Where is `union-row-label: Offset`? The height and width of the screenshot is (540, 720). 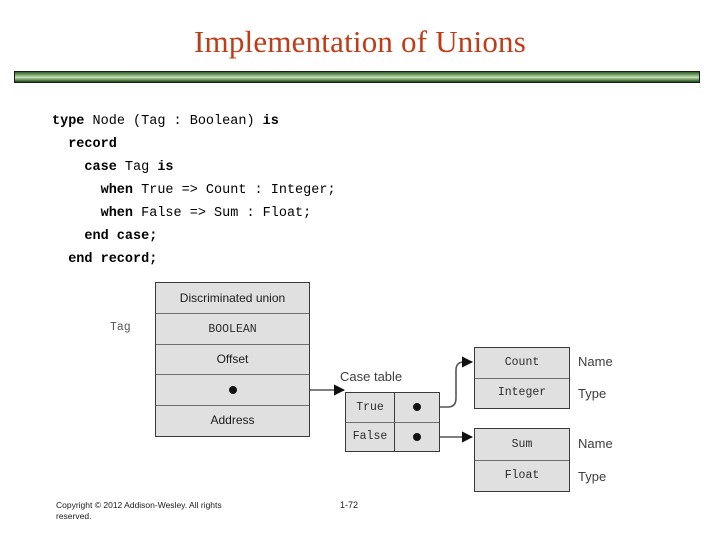
union-row-label: Offset is located at coordinates (232, 359).